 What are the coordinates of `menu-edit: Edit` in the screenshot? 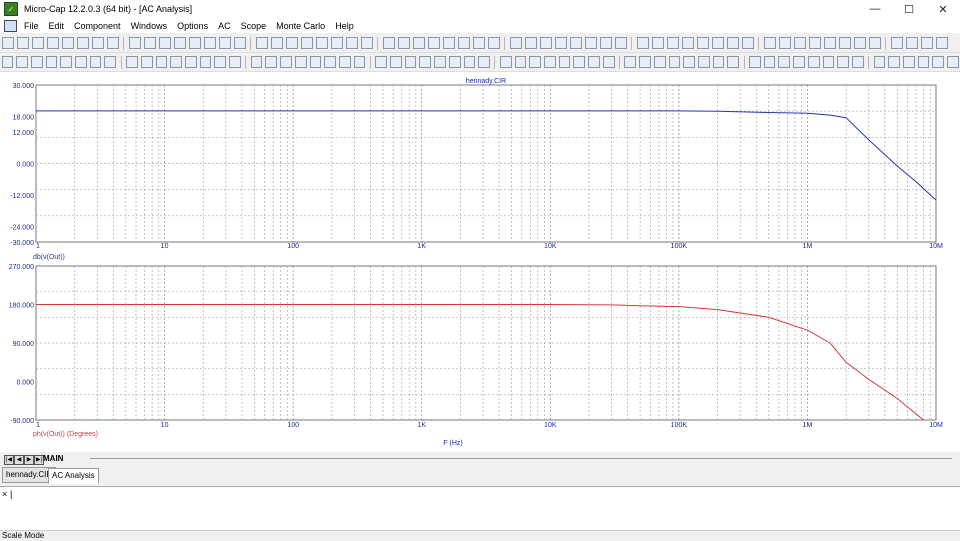 It's located at (57, 26).